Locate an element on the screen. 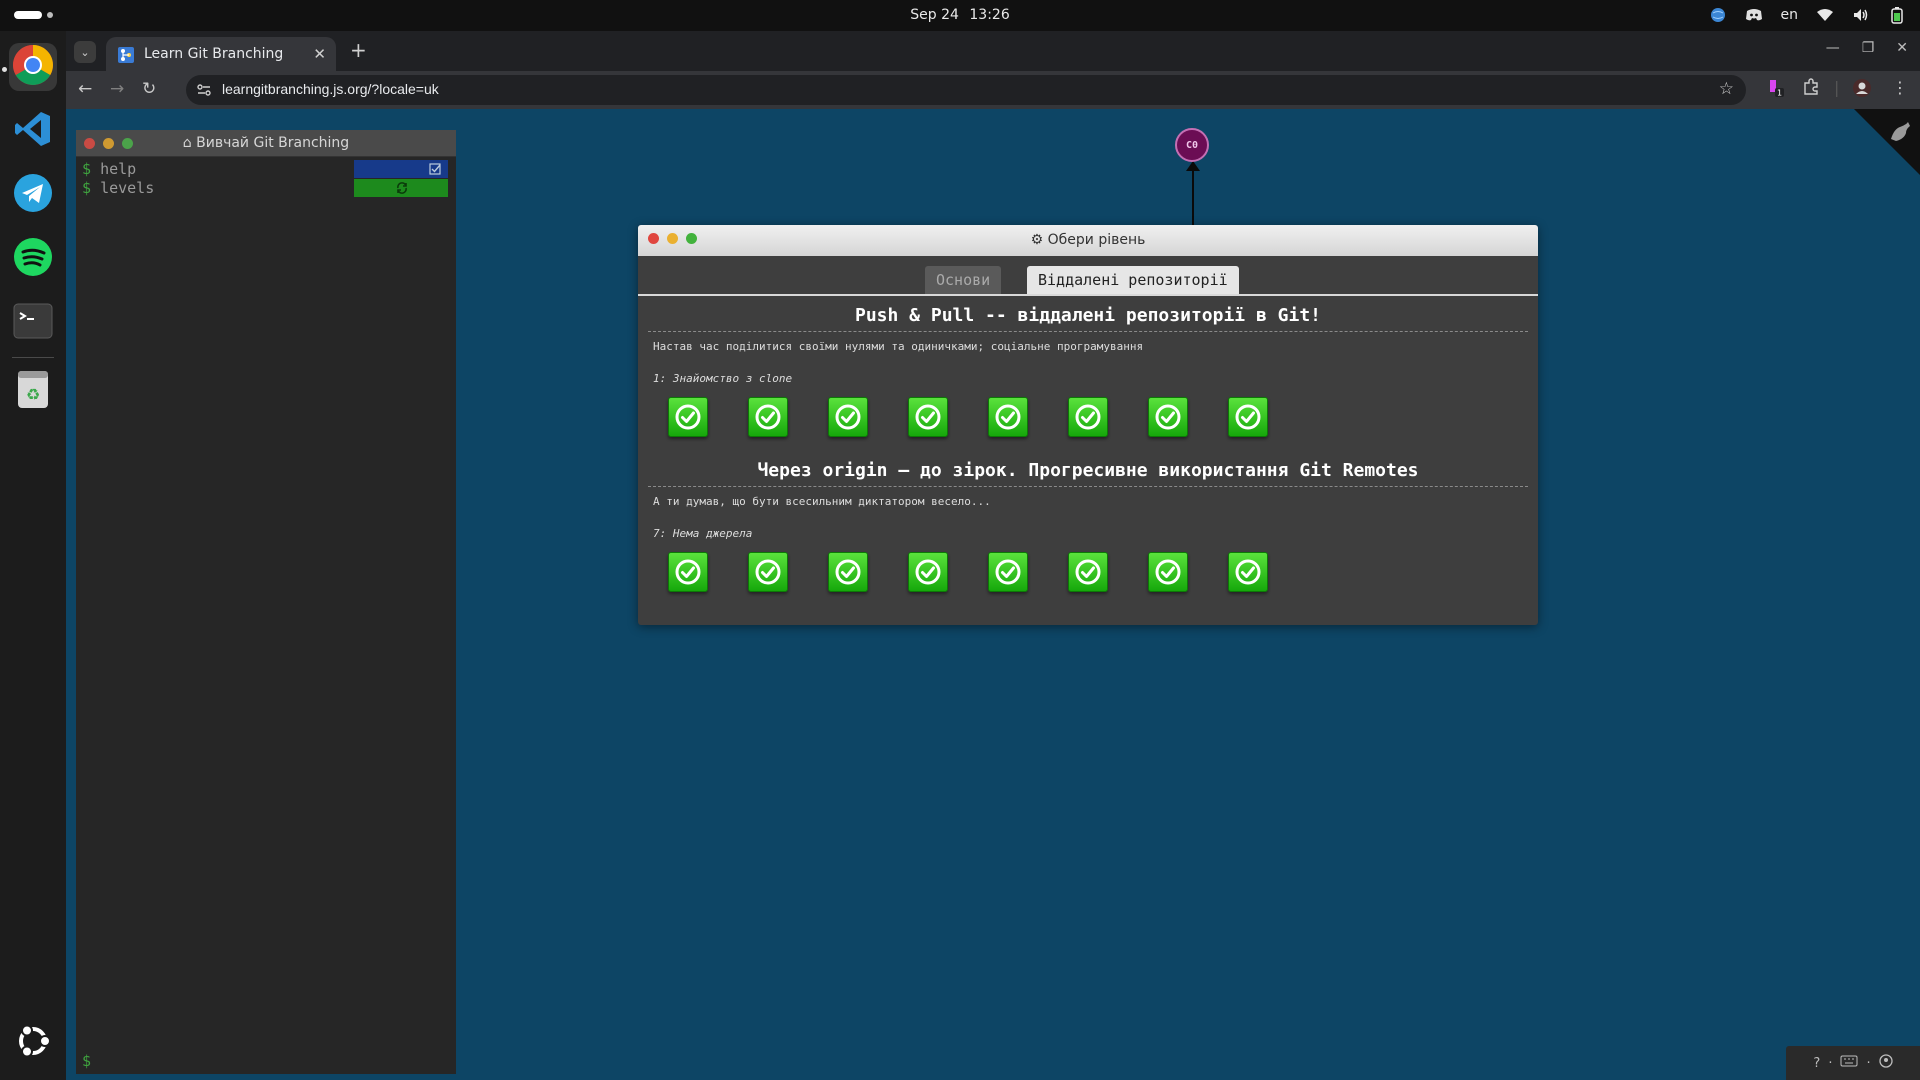  dialog-window-controls is located at coordinates (672, 238).